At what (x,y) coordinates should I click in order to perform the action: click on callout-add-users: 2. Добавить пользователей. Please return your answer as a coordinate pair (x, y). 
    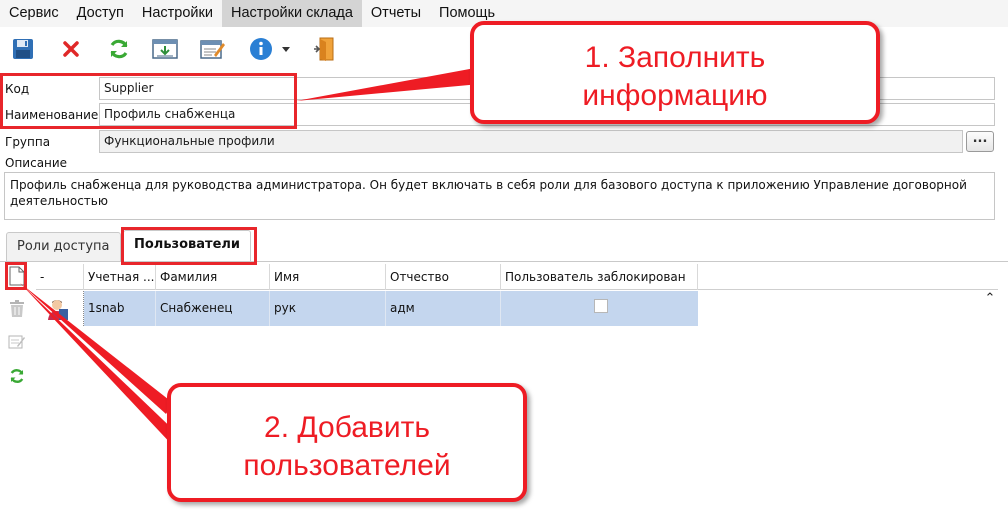
    Looking at the image, I should click on (347, 442).